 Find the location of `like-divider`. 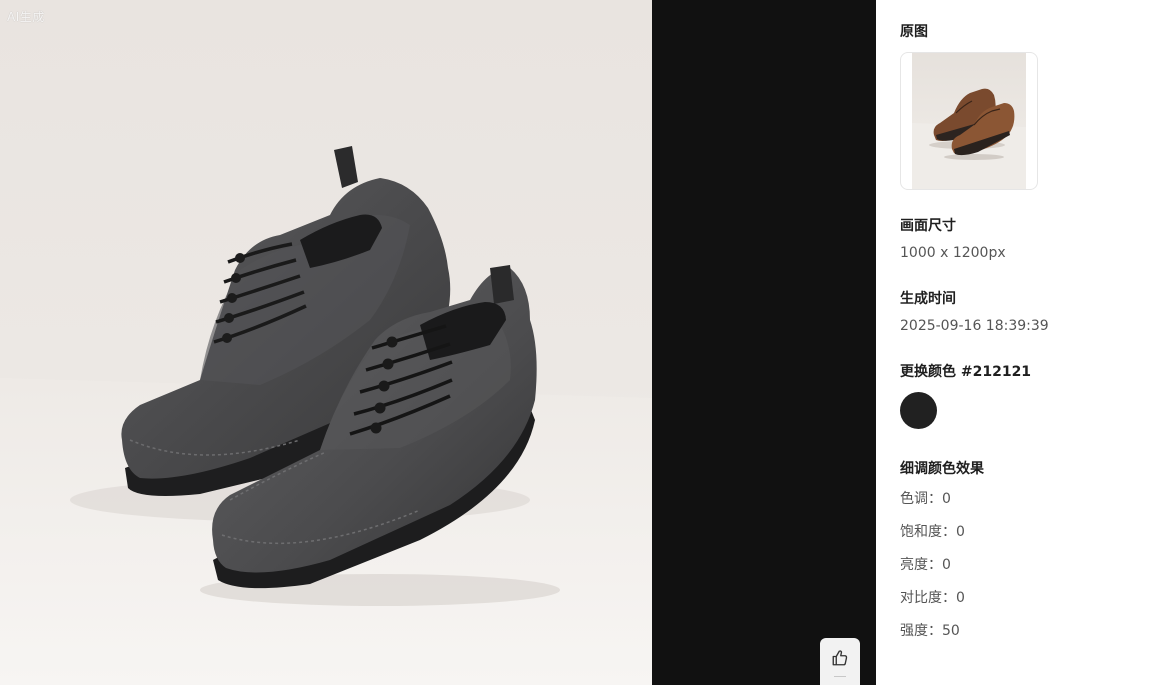

like-divider is located at coordinates (840, 676).